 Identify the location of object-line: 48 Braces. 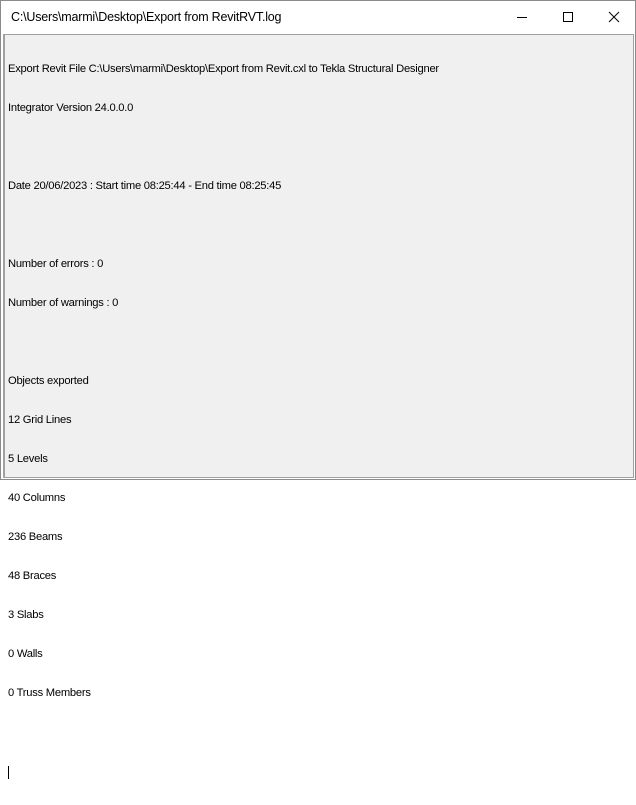
(32, 576).